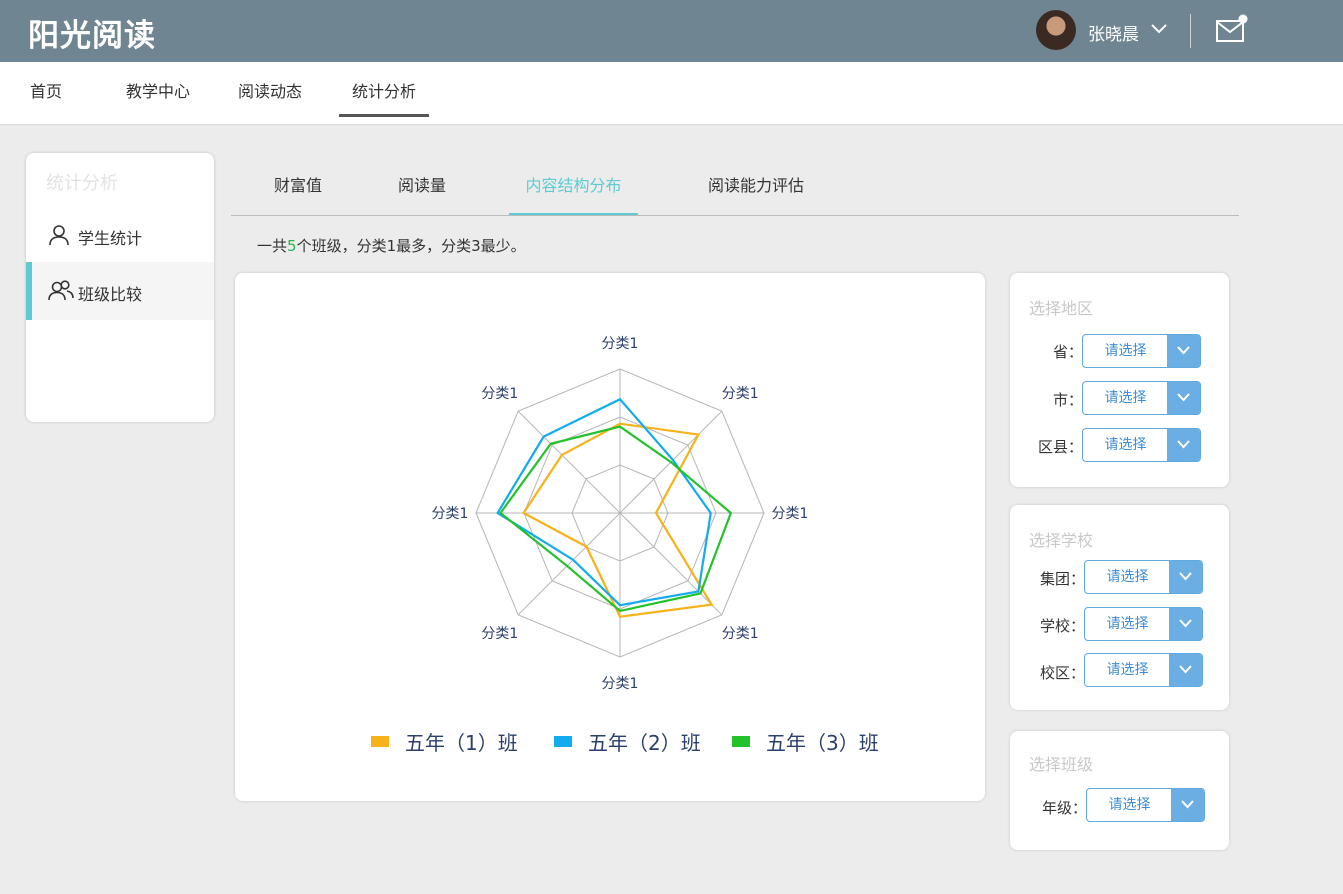 This screenshot has width=1343, height=894. Describe the element at coordinates (644, 743) in the screenshot. I see `legend-label: 五年（2）班` at that location.